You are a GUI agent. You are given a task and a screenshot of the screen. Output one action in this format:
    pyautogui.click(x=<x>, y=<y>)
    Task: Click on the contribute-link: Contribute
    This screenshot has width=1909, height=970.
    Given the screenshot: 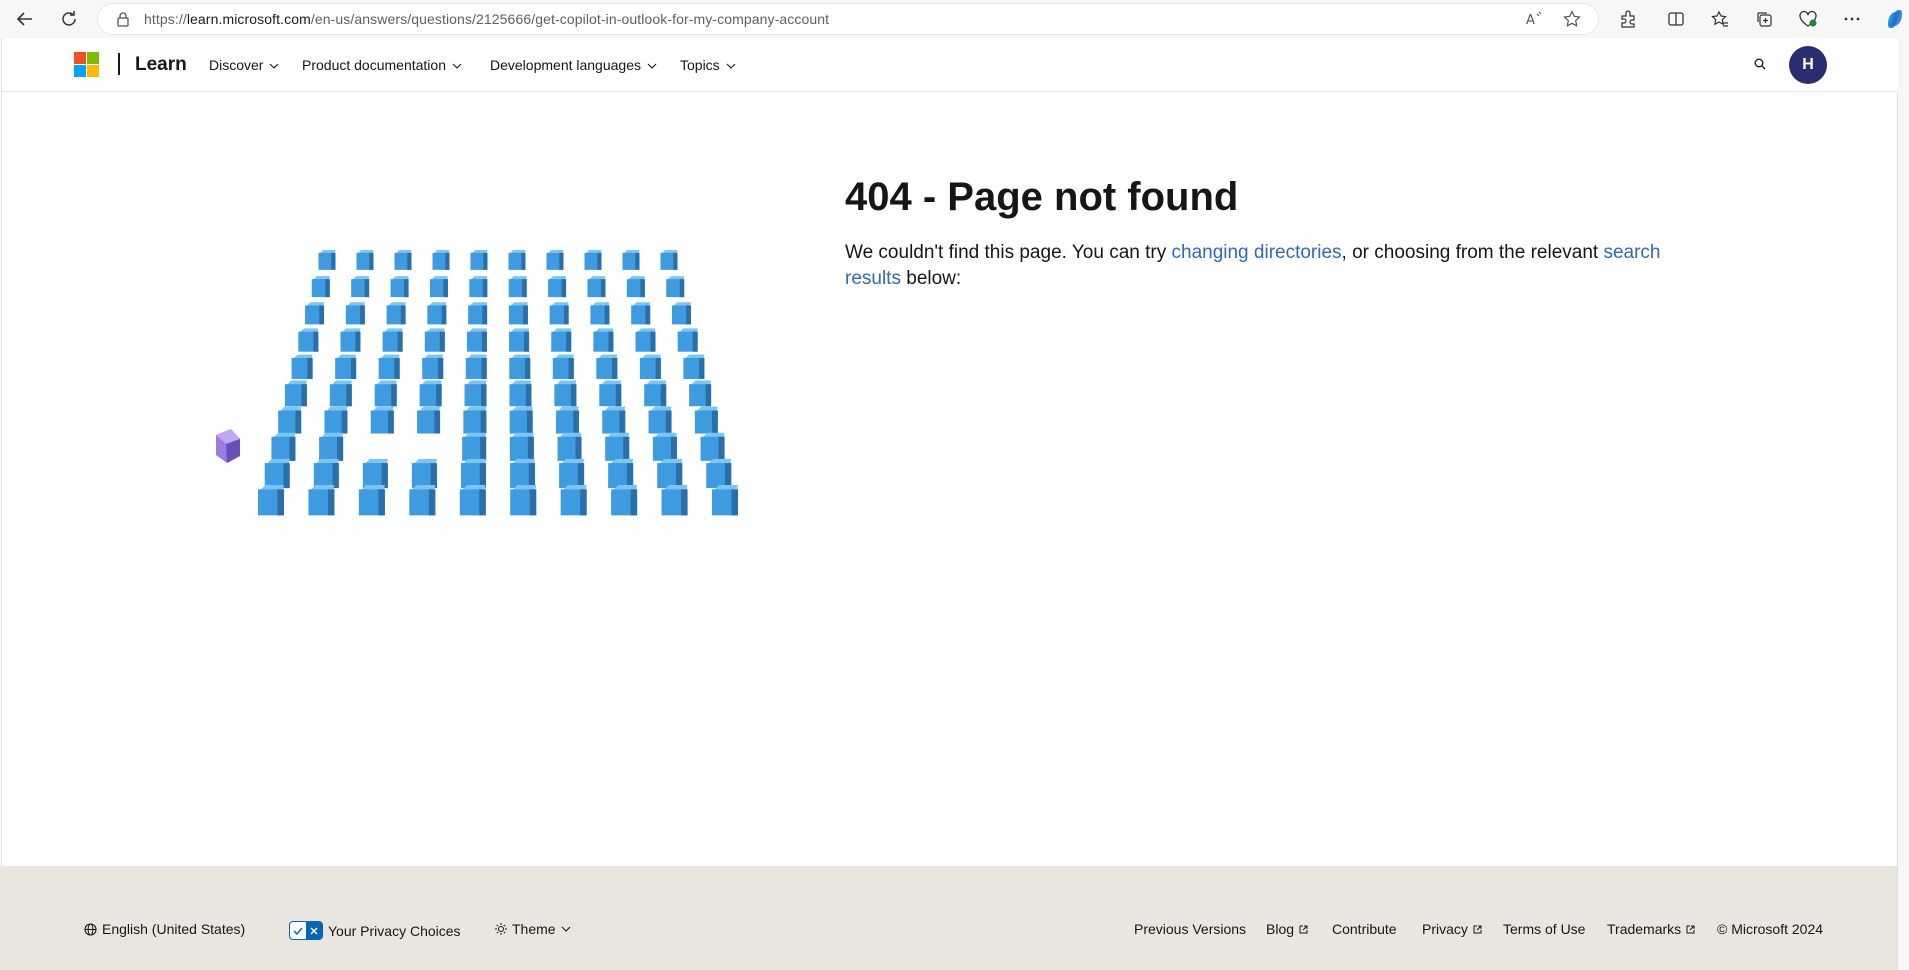 What is the action you would take?
    pyautogui.click(x=1364, y=929)
    